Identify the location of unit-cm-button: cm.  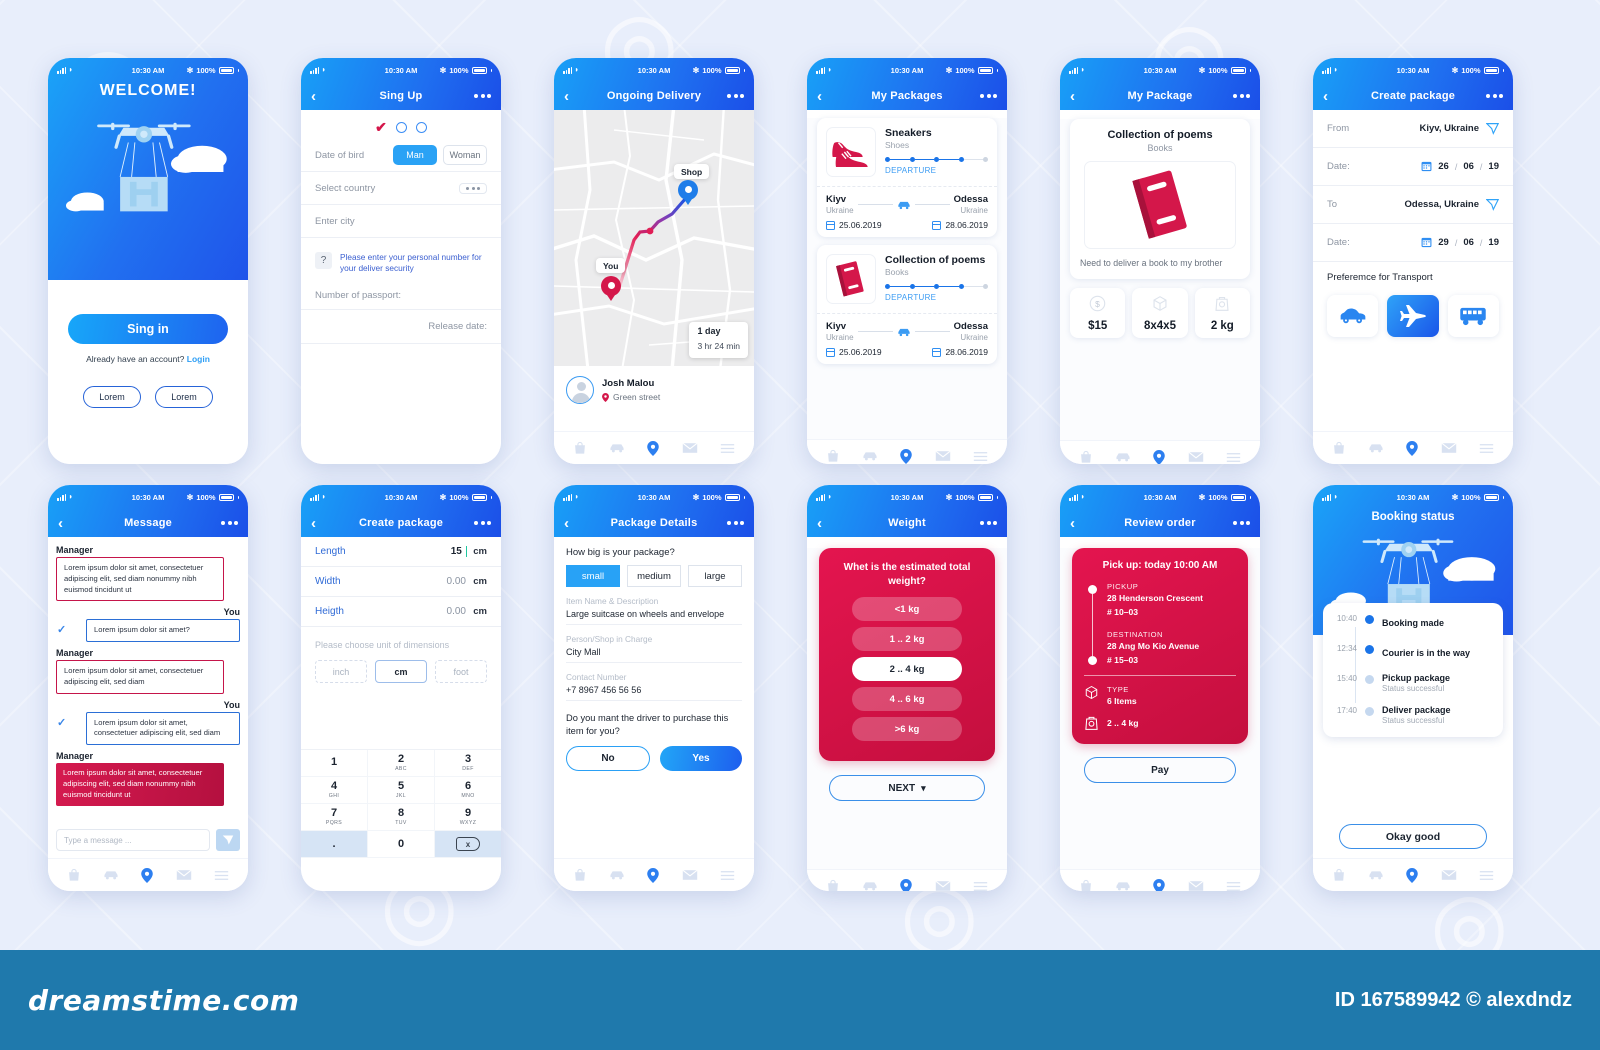
(401, 671).